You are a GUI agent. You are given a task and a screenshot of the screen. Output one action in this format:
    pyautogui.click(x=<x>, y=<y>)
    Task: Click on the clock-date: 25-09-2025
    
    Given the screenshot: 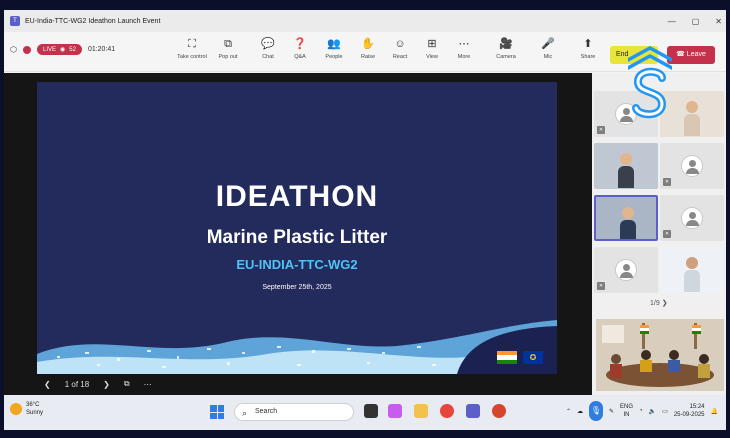 What is the action you would take?
    pyautogui.click(x=689, y=415)
    